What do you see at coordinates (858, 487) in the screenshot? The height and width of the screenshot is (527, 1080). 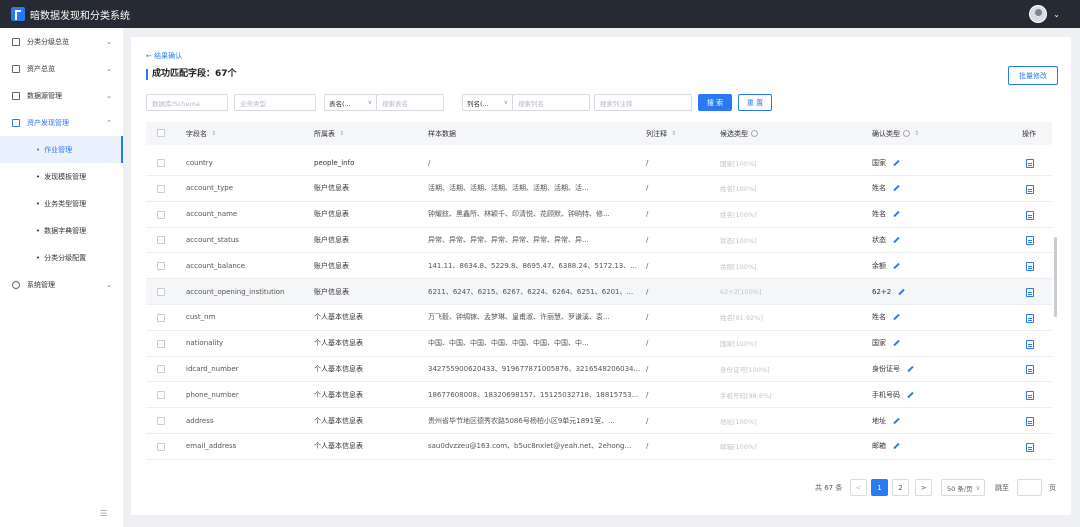 I see `prev-page-button: <` at bounding box center [858, 487].